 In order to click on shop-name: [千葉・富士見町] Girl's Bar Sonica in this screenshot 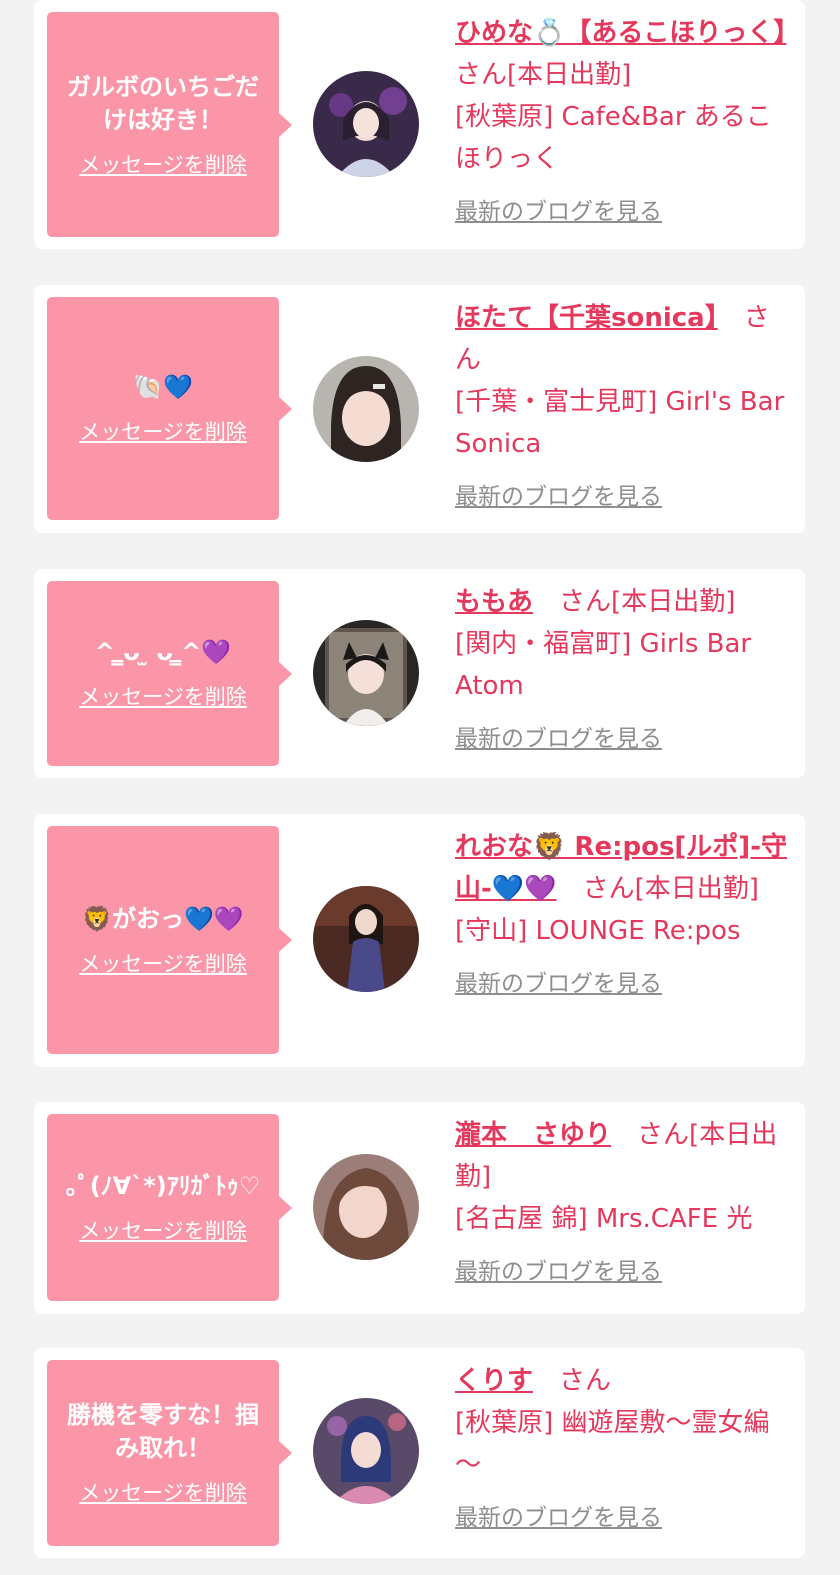, I will do `click(620, 423)`.